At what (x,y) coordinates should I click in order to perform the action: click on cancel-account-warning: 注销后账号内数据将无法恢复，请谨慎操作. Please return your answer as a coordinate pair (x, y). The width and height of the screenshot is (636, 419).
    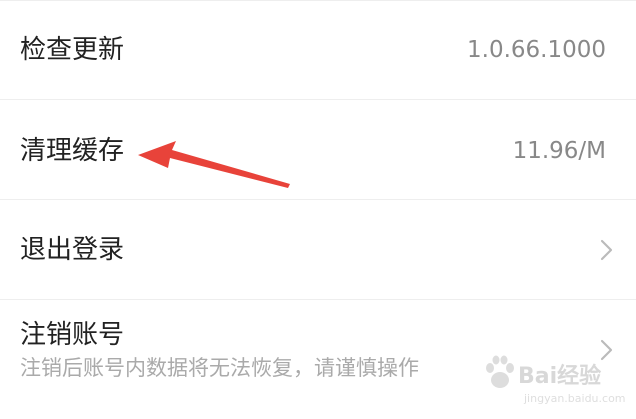
    Looking at the image, I should click on (219, 368).